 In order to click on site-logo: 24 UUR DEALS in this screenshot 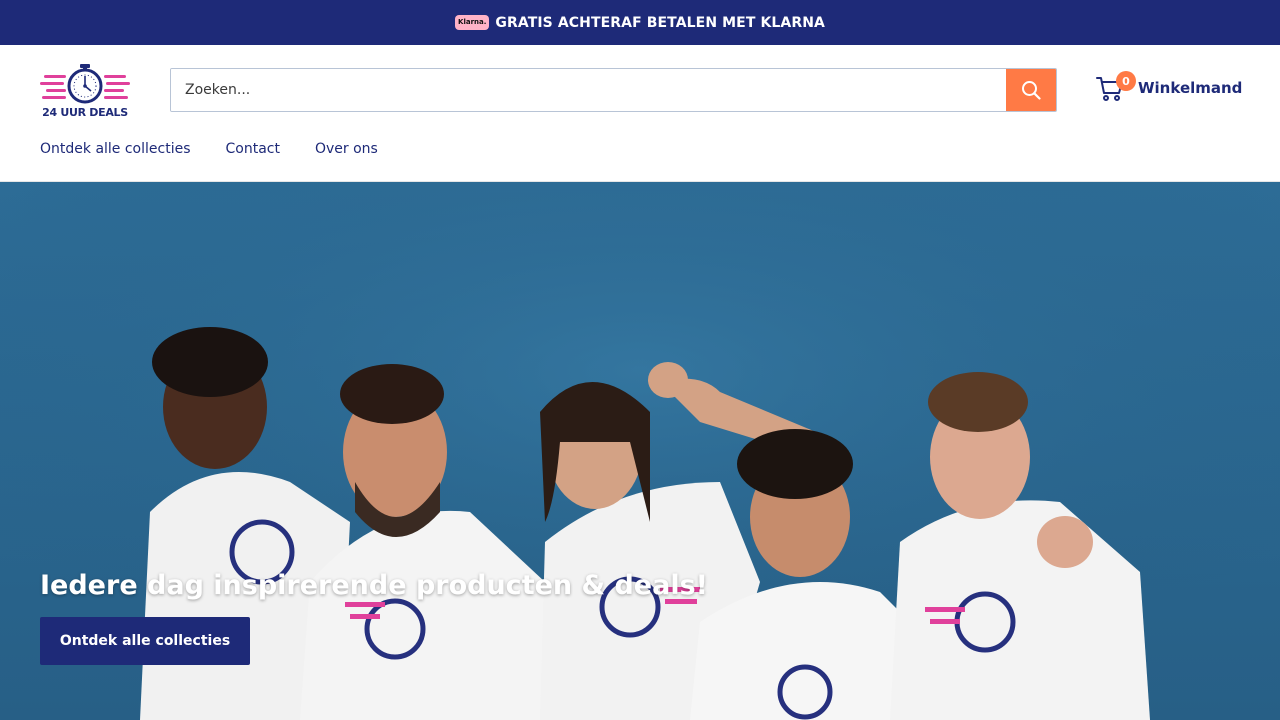, I will do `click(85, 91)`.